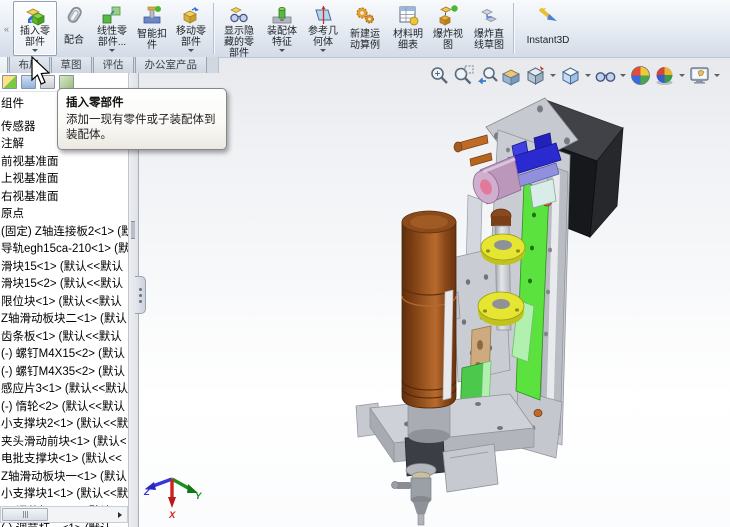  Describe the element at coordinates (64, 250) in the screenshot. I see `tree-item-component: 导轨egh15ca-210<1> (默` at that location.